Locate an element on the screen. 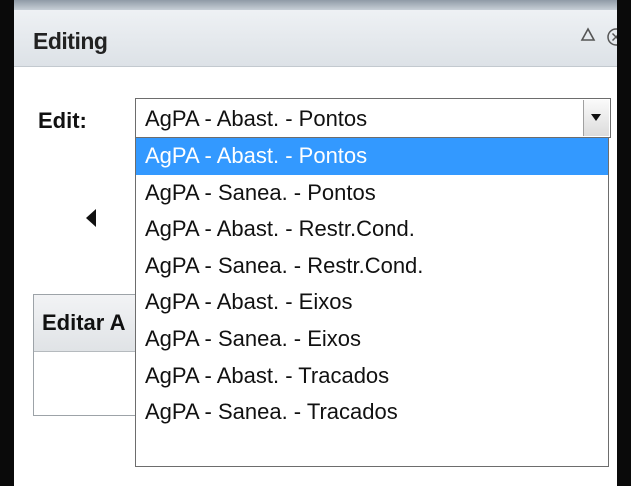 The height and width of the screenshot is (486, 631). window-edge-left is located at coordinates (7, 243).